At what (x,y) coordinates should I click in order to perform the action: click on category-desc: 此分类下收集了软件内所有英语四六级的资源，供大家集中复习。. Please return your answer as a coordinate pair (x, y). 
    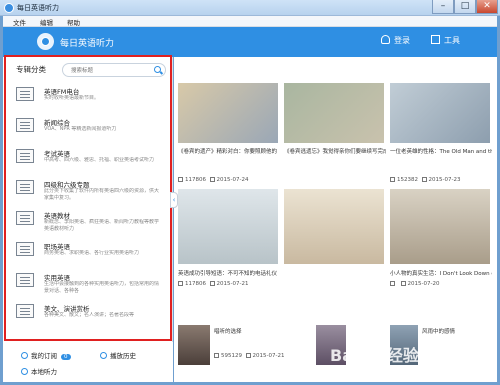
    Looking at the image, I should click on (102, 194).